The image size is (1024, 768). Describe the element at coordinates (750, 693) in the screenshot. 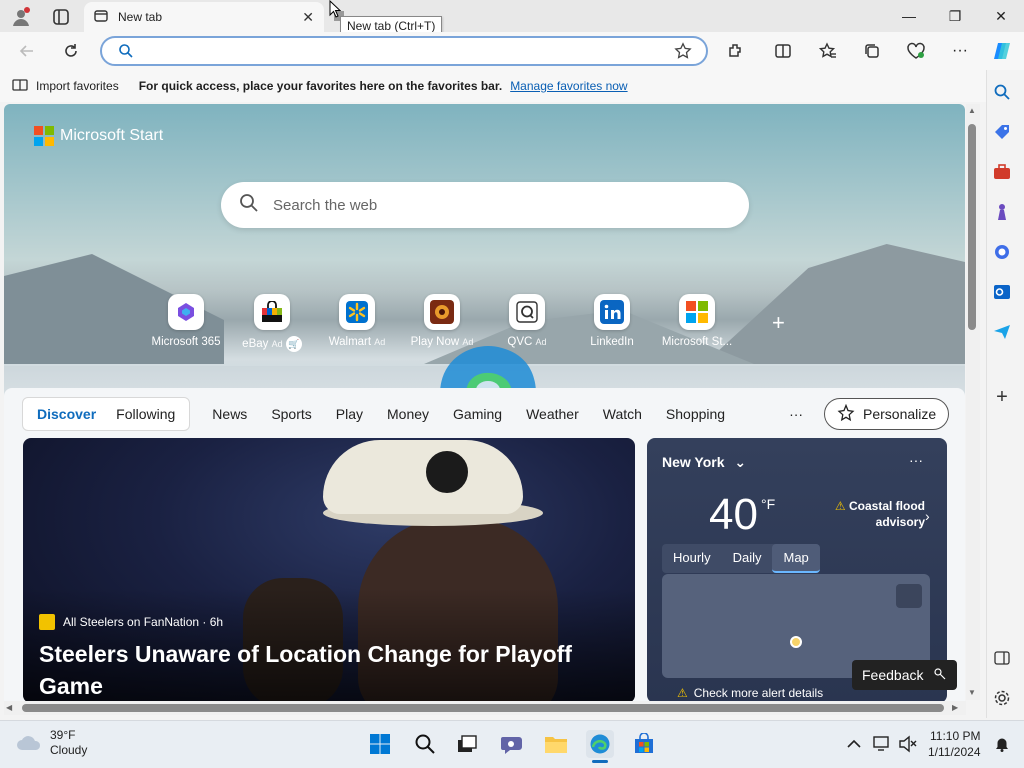

I see `check-alert-details-link: ⚠ Check more alert details` at that location.